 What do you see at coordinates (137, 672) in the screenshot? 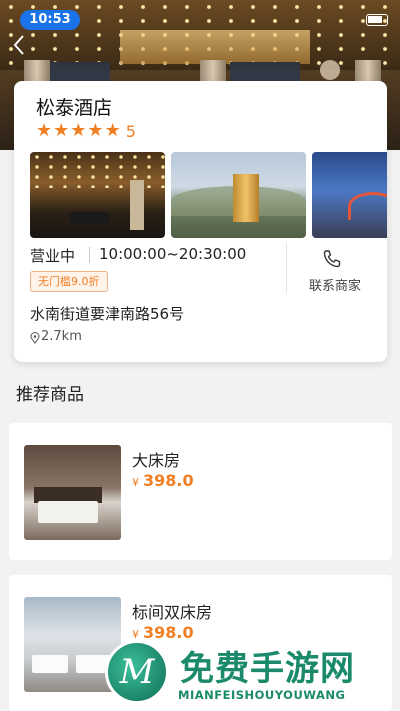
I see `watermark-logo: M` at bounding box center [137, 672].